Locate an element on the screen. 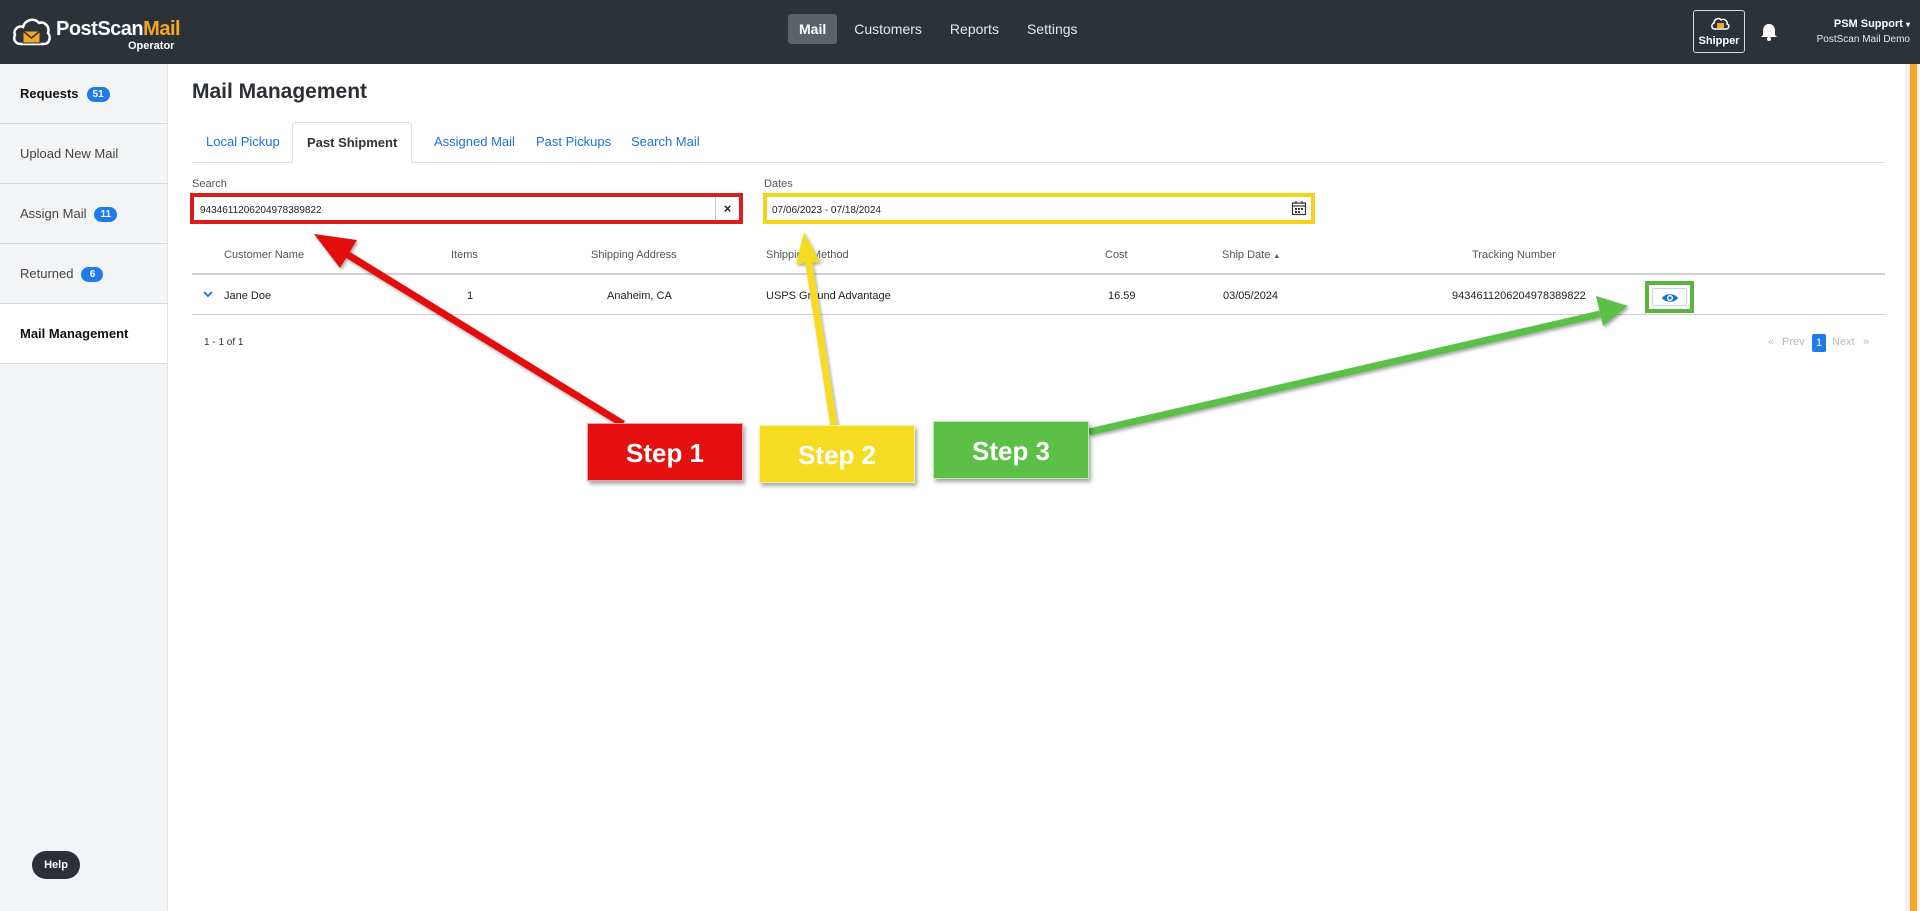 Image resolution: width=1920 pixels, height=911 pixels. header-tracking-number: Tracking Number is located at coordinates (1514, 255).